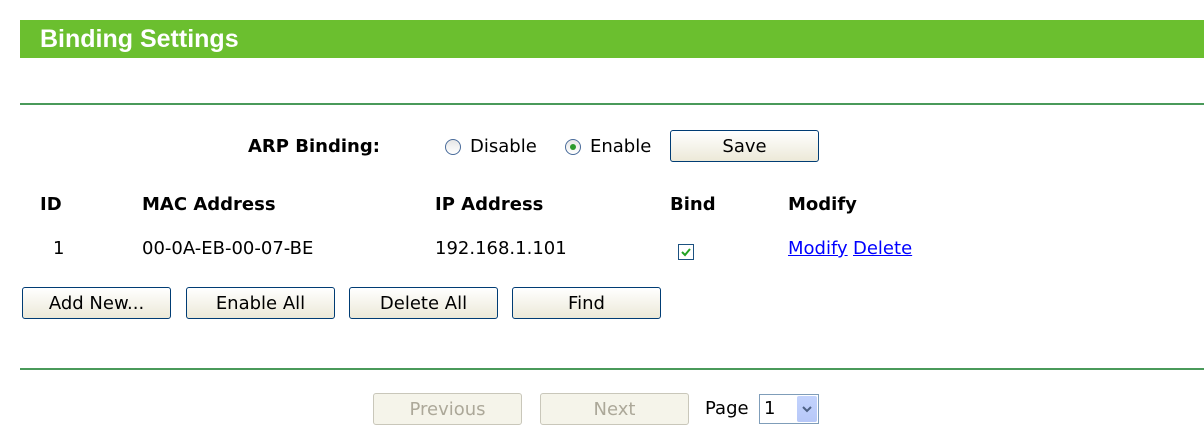 This screenshot has height=432, width=1204. I want to click on column-header-mac: MAC Address, so click(209, 204).